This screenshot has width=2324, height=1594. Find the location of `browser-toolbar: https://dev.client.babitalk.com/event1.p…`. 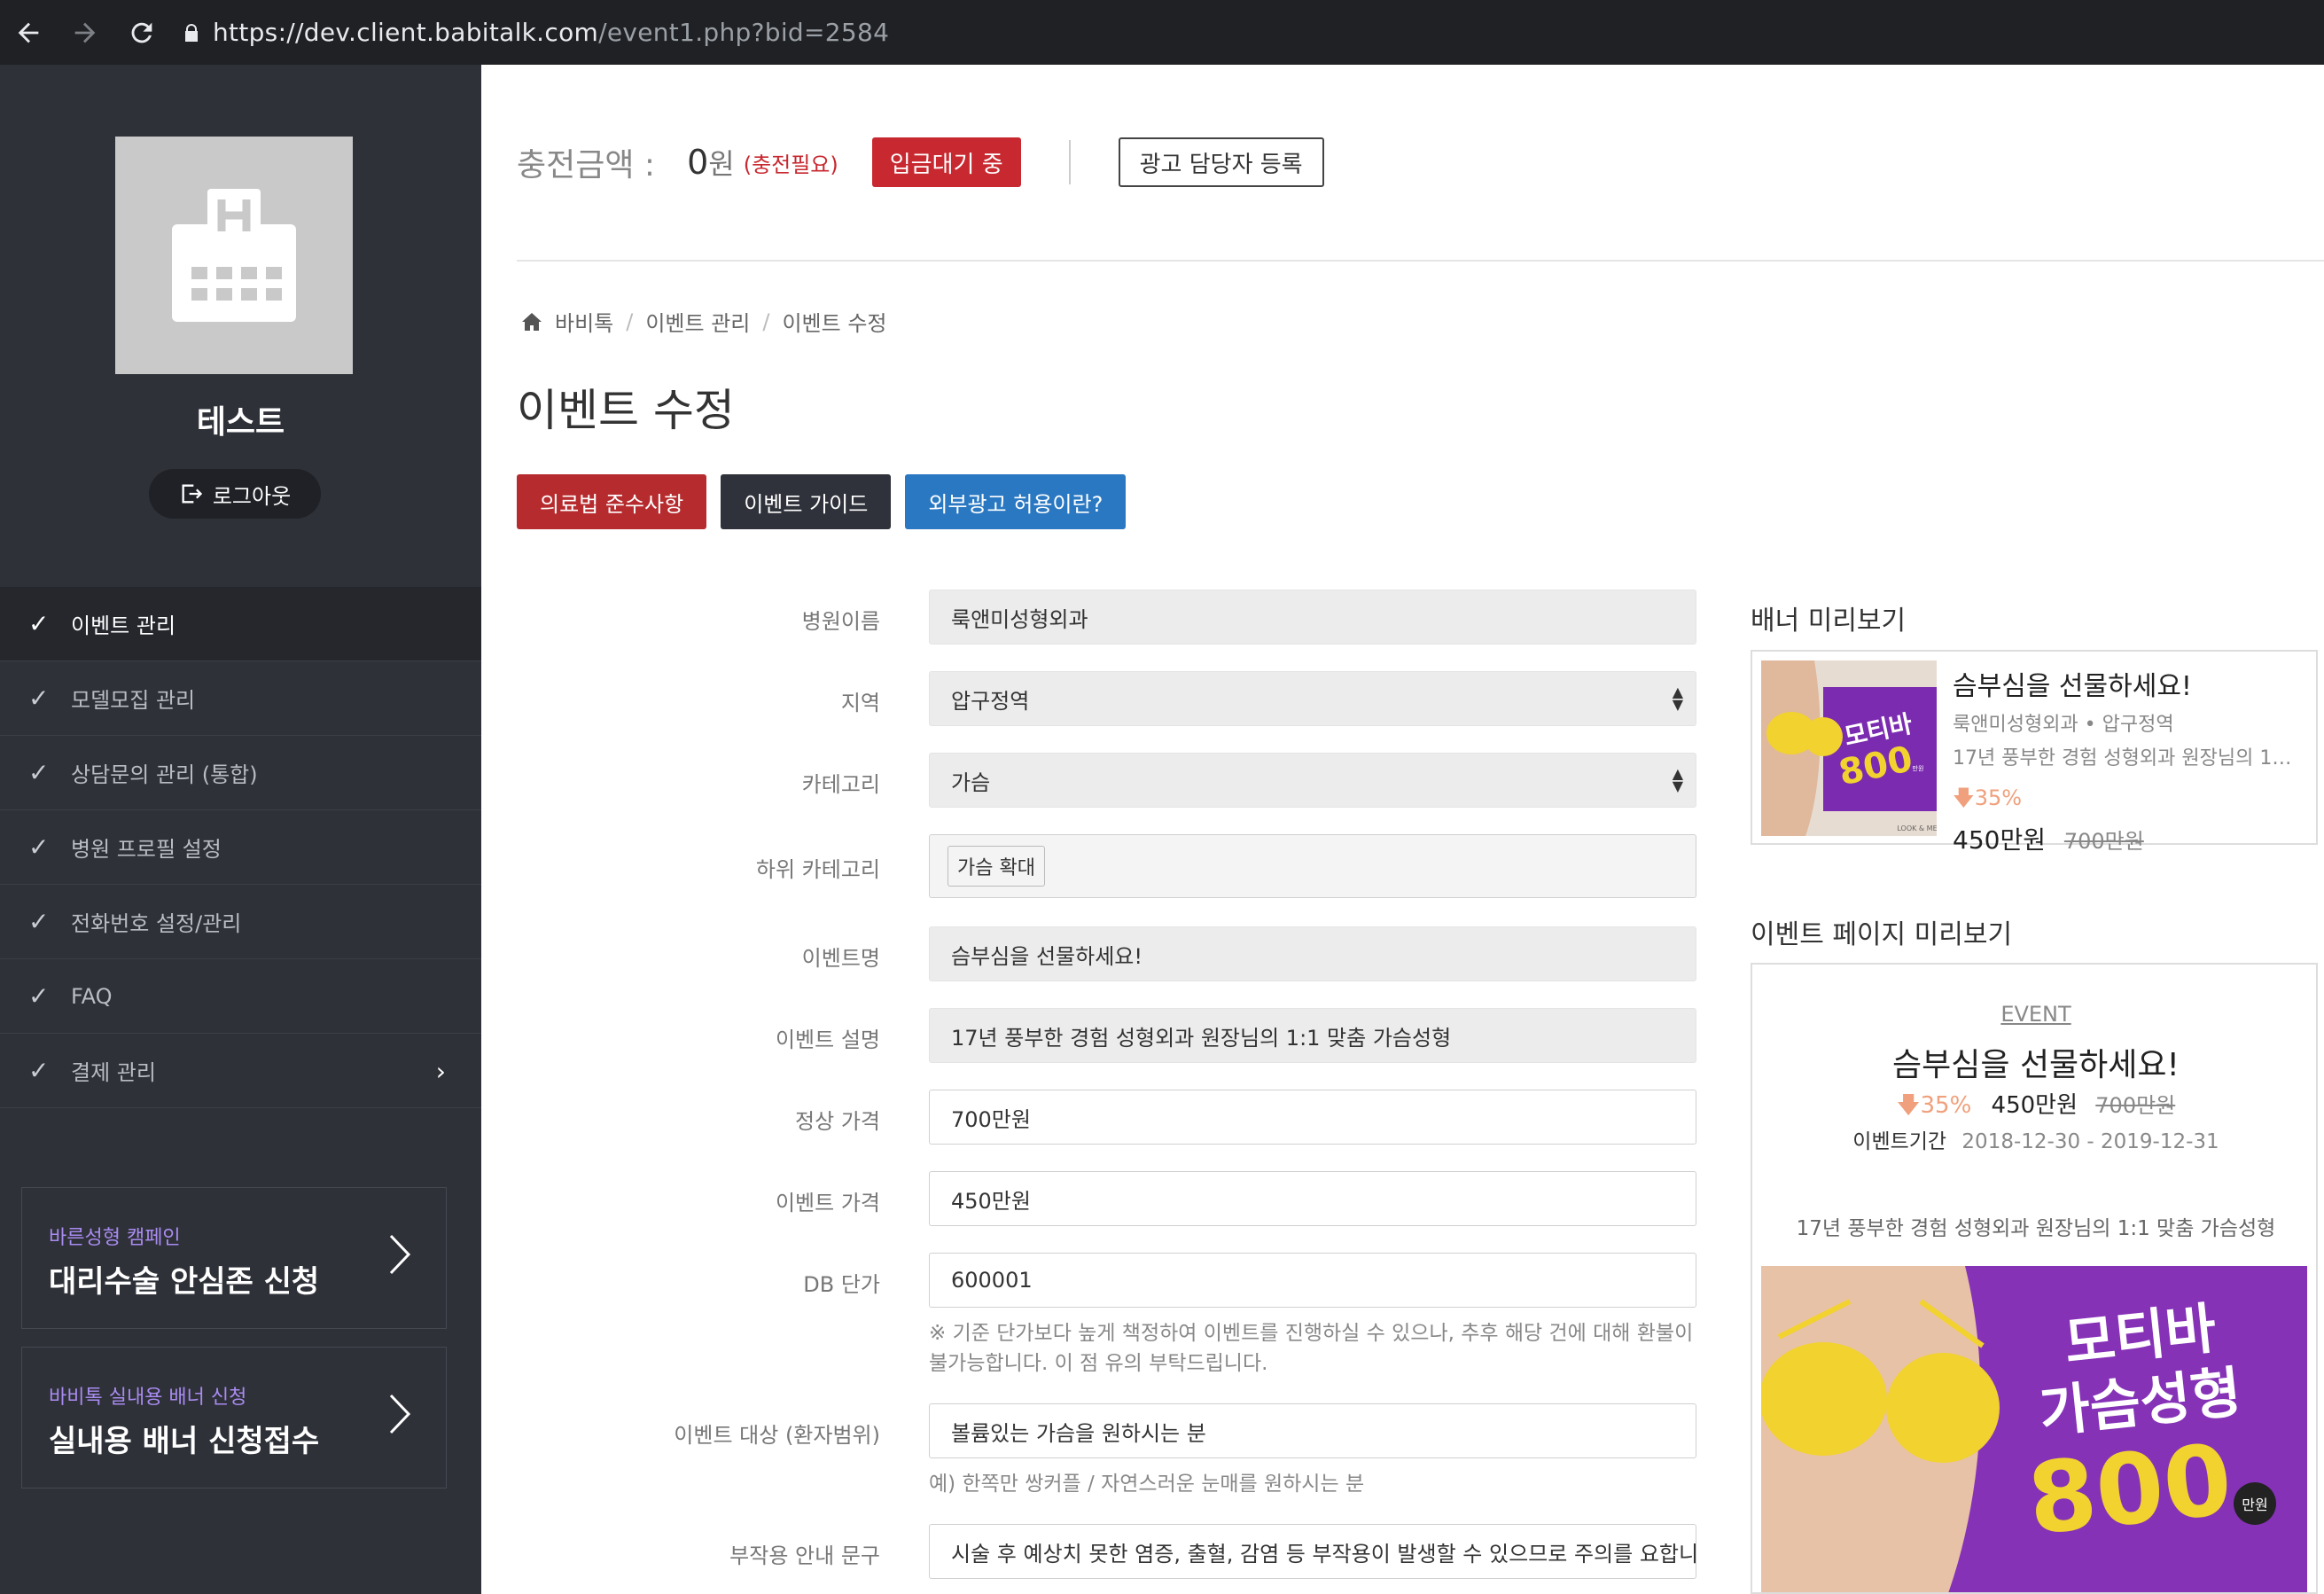

browser-toolbar: https://dev.client.babitalk.com/event1.p… is located at coordinates (1162, 32).